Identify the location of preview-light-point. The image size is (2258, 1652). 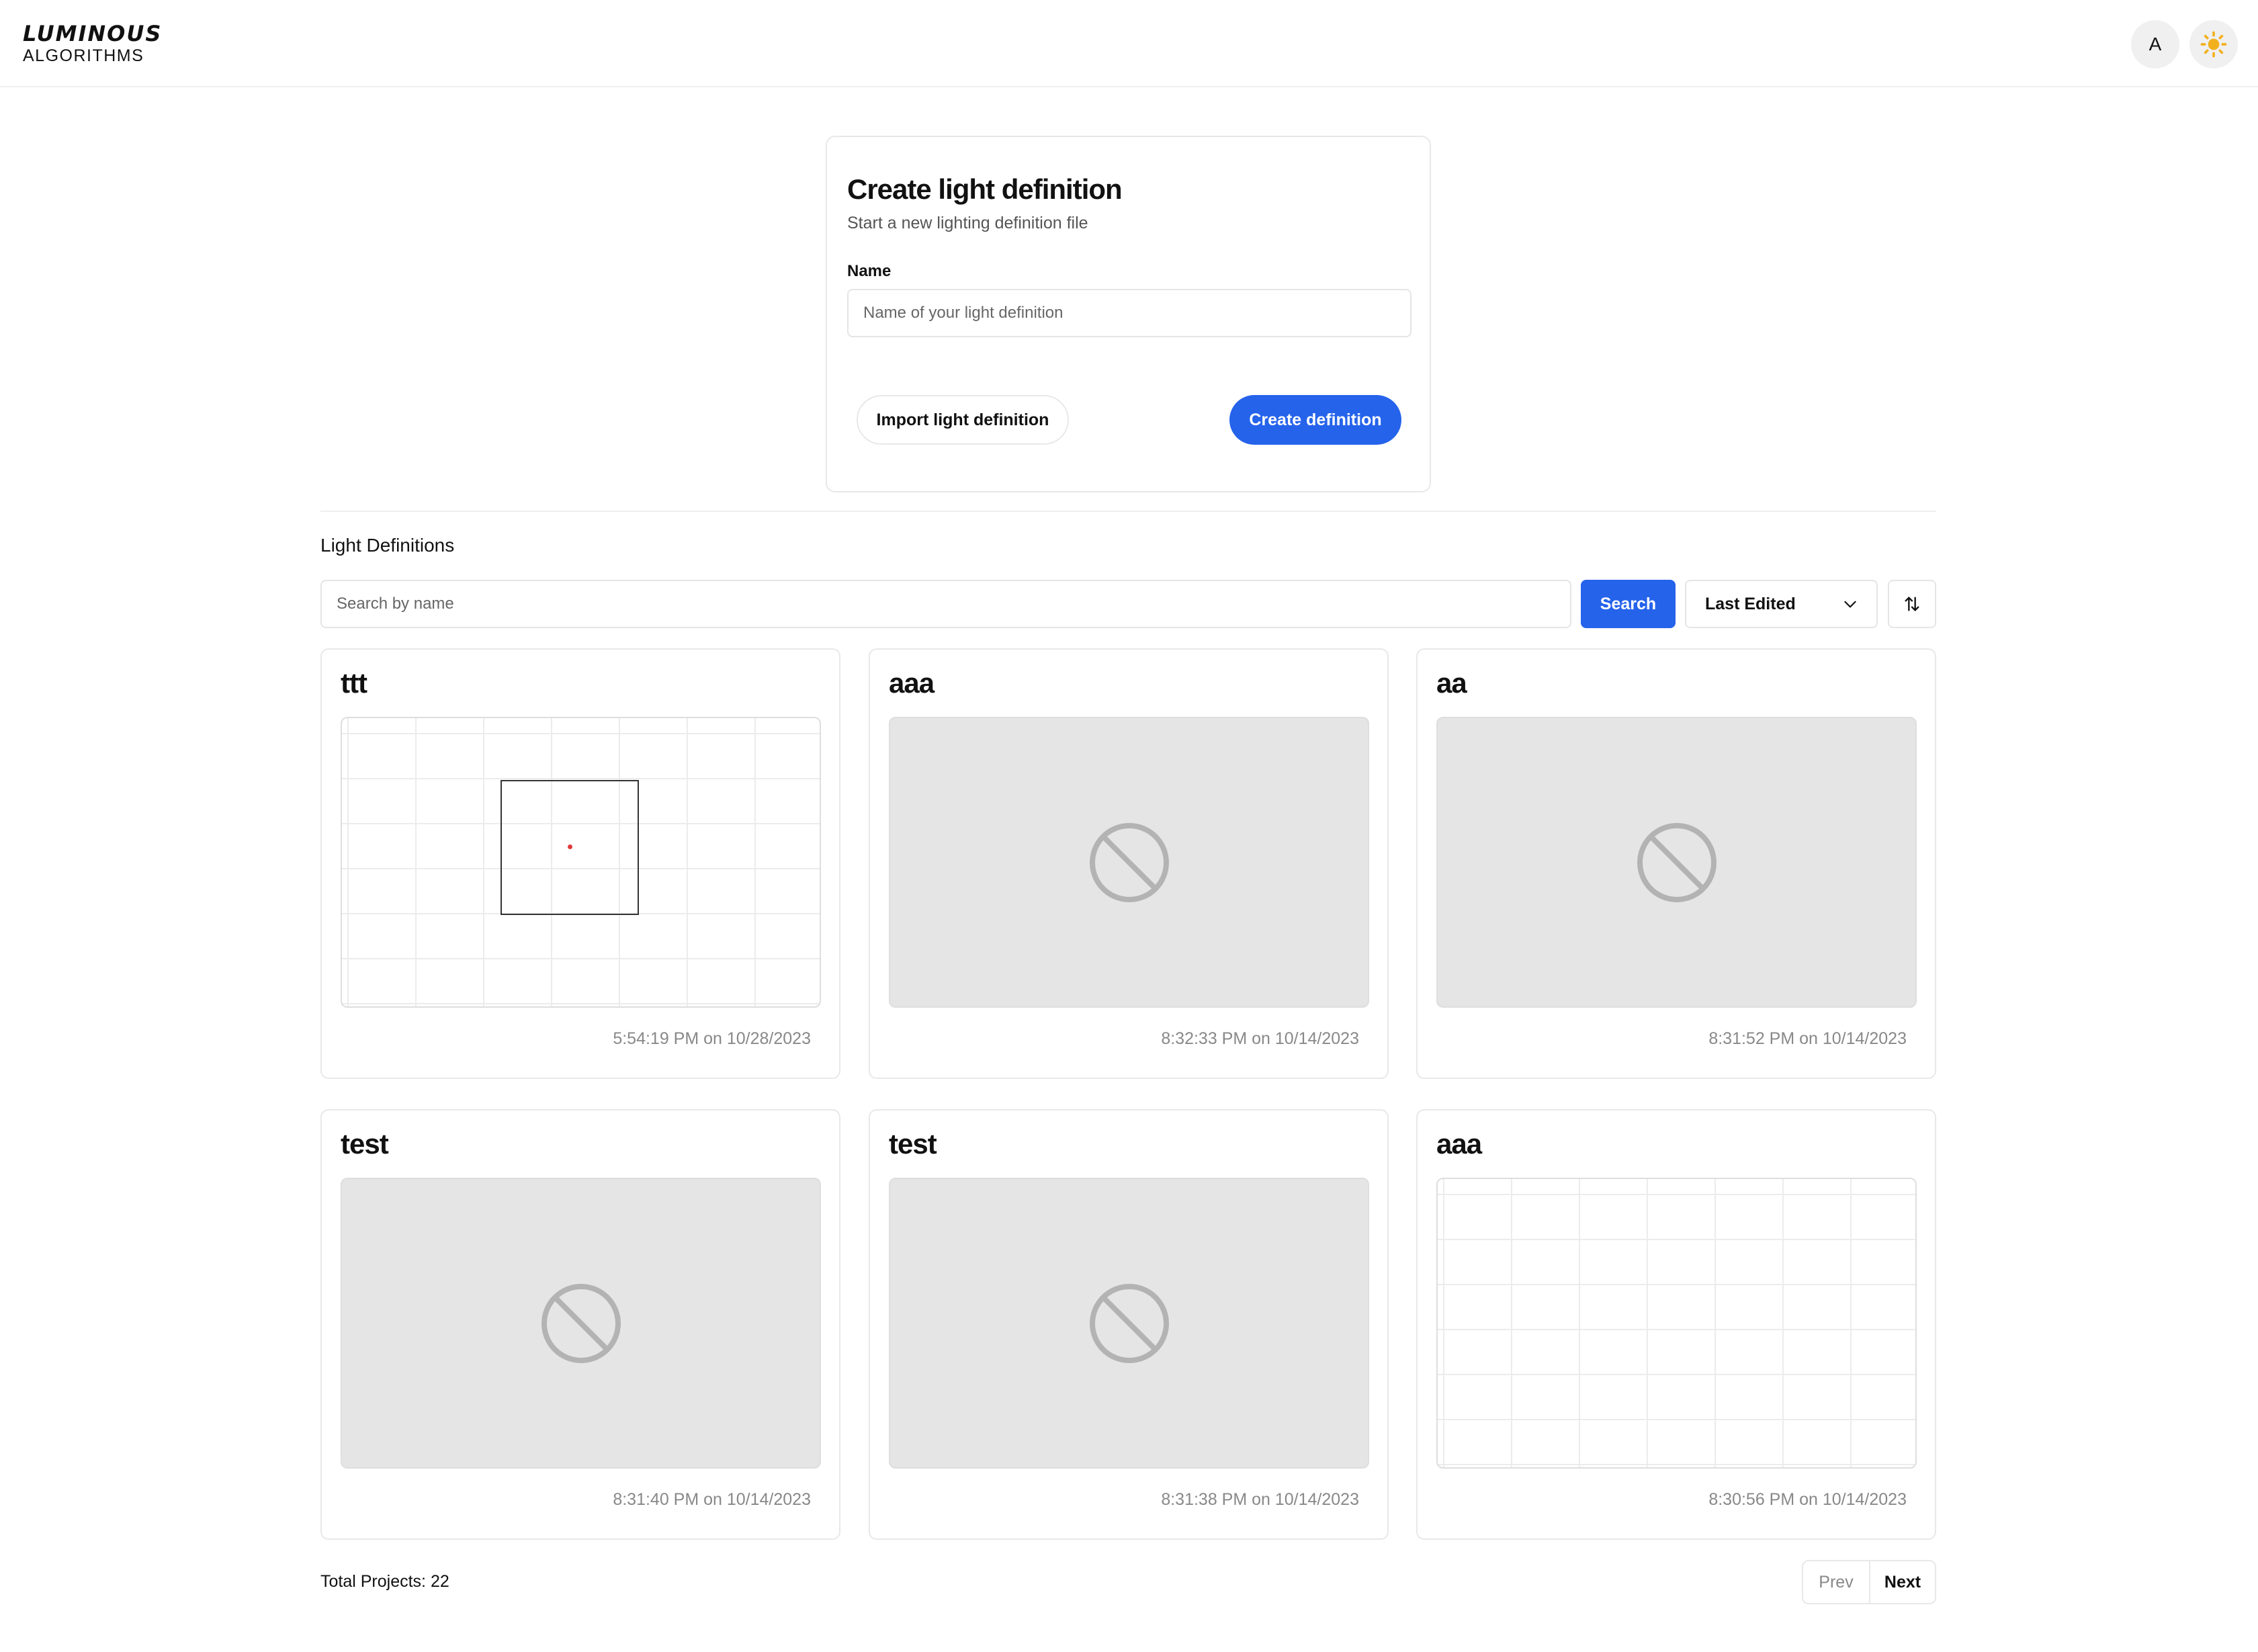
(570, 846).